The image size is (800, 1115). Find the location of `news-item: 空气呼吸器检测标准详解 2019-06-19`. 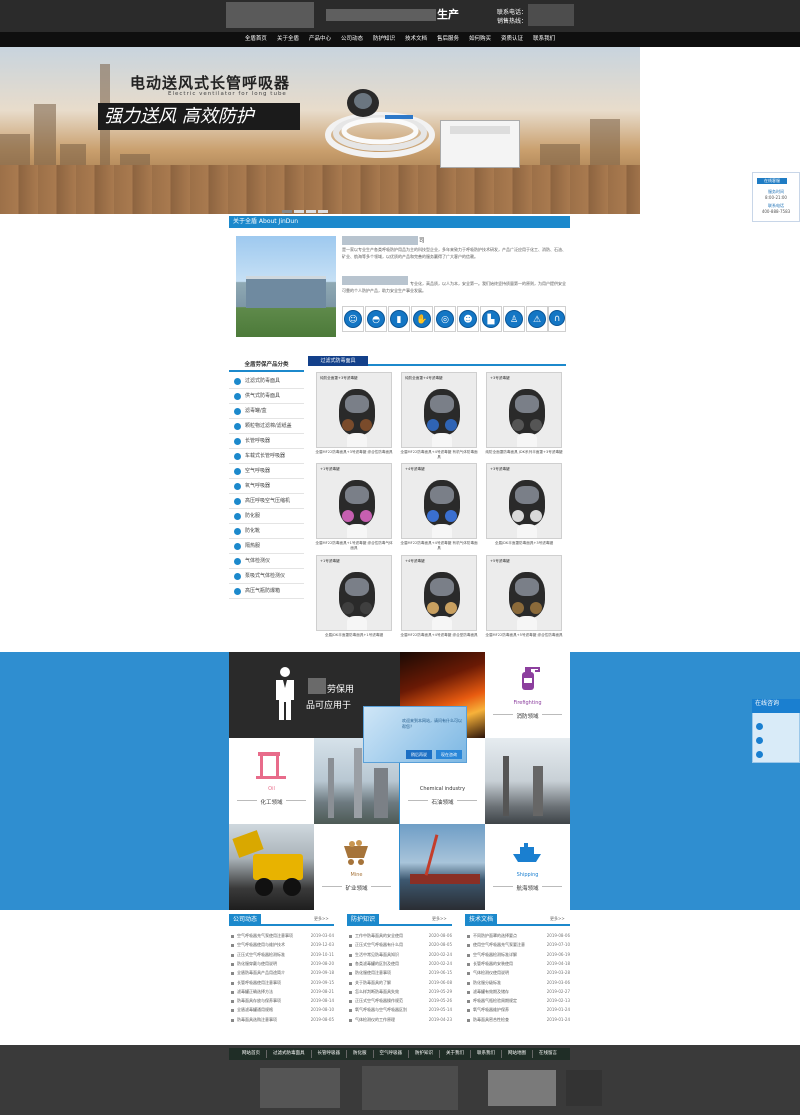

news-item: 空气呼吸器检测标准详解 2019-06-19 is located at coordinates (518, 955).